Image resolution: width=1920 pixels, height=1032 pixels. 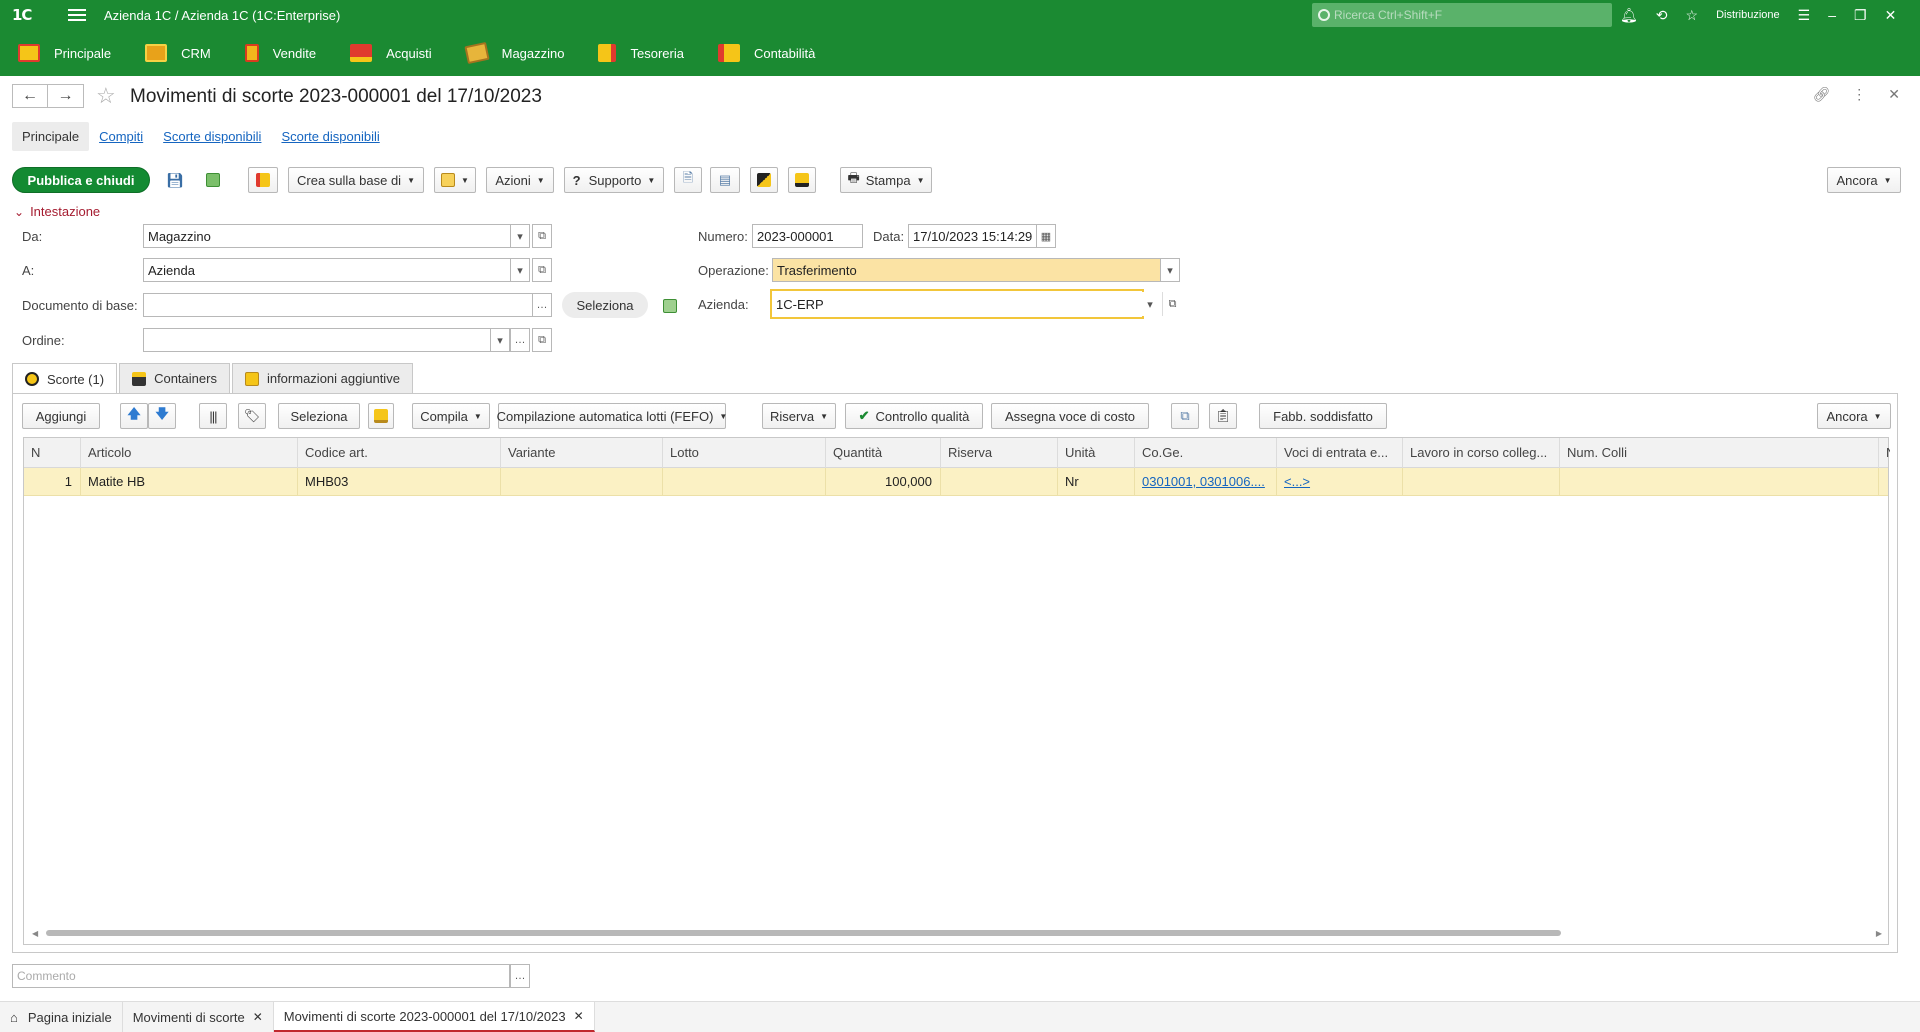 What do you see at coordinates (914, 416) in the screenshot?
I see `quality-control-button: ✔ Controllo qualità` at bounding box center [914, 416].